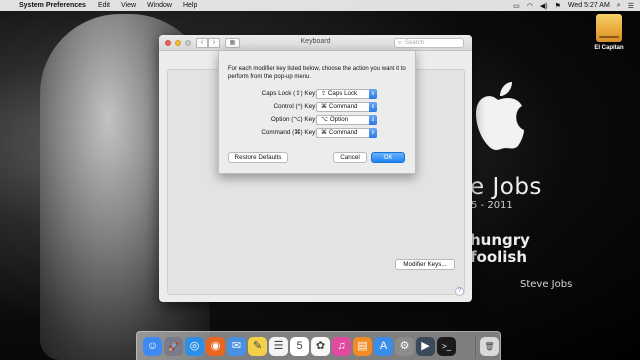 Image resolution: width=640 pixels, height=360 pixels. Describe the element at coordinates (104, 5) in the screenshot. I see `menu-edit: Edit` at that location.